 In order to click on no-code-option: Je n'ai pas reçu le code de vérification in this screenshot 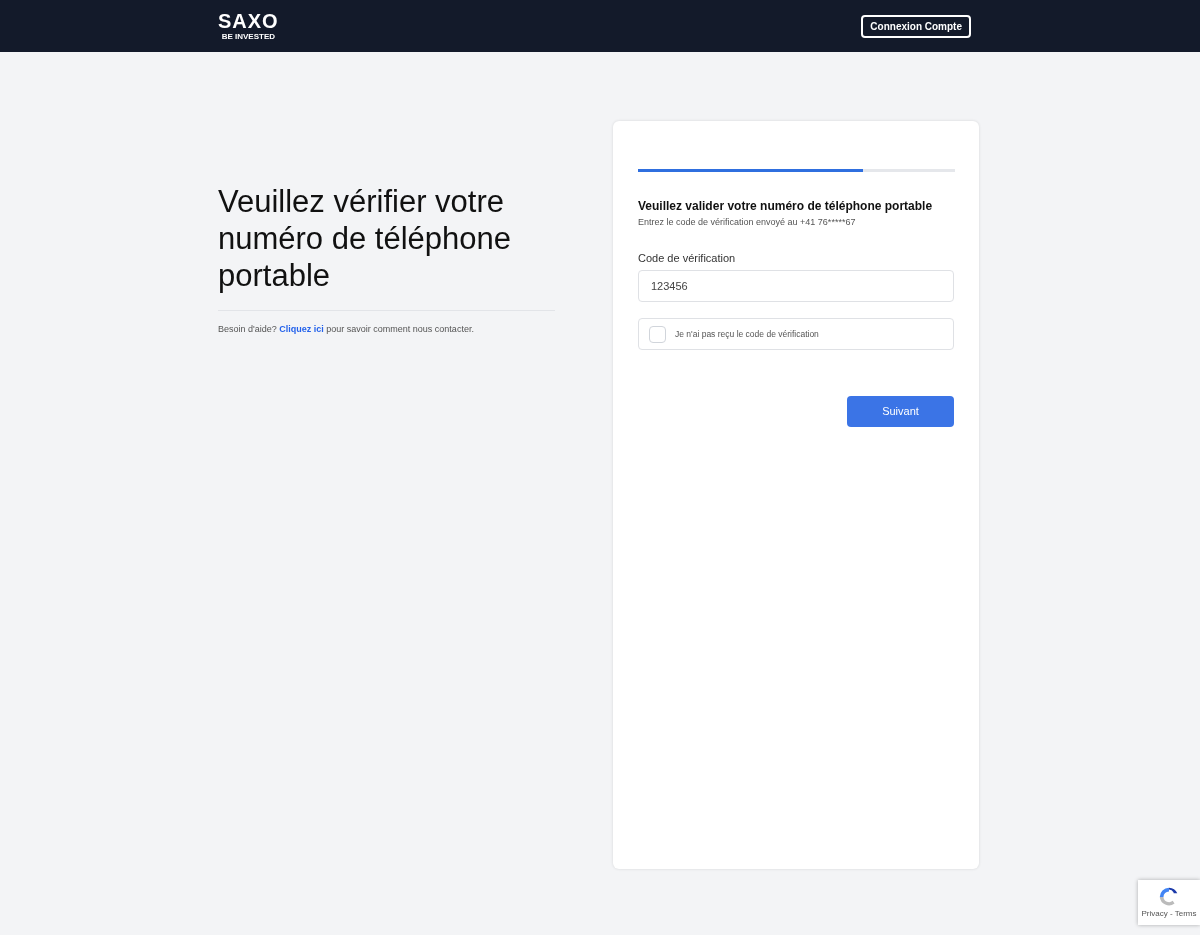, I will do `click(796, 334)`.